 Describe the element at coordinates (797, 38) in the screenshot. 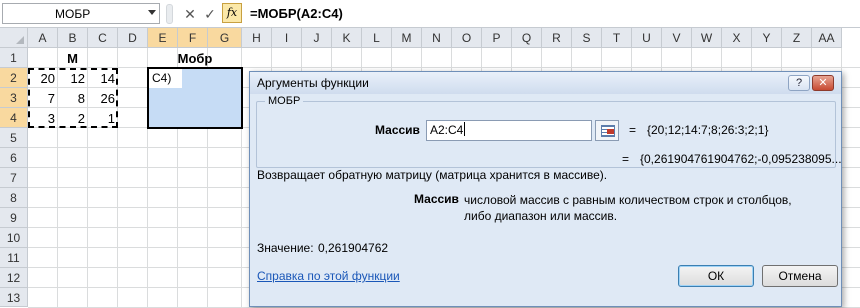

I see `column-header: Z` at that location.